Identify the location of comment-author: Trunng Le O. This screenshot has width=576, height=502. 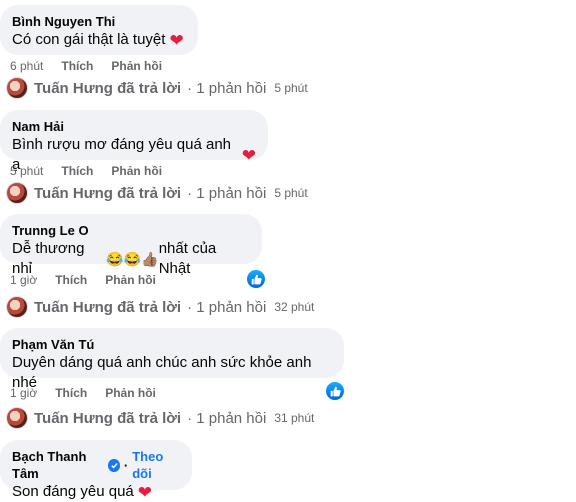
(131, 230).